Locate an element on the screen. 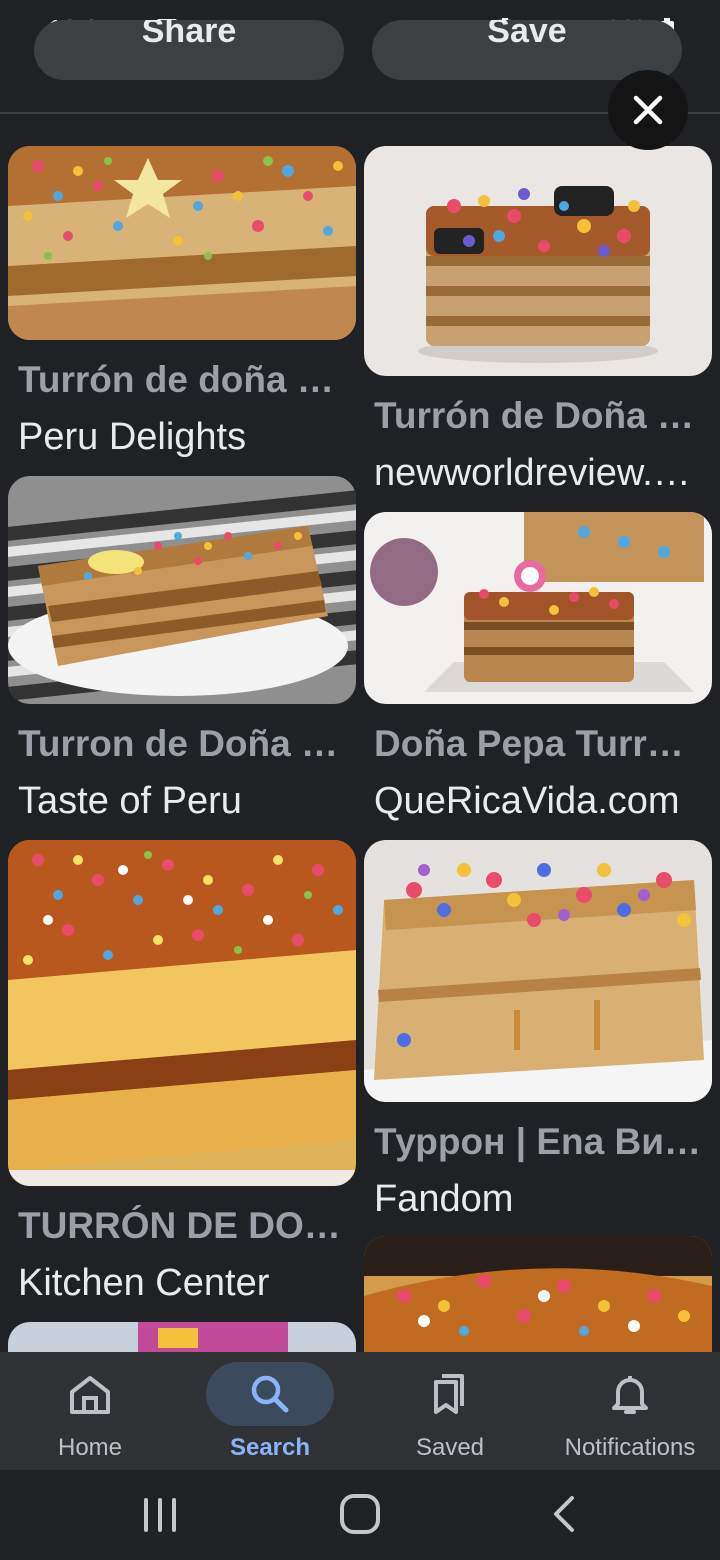  close-icon is located at coordinates (648, 110).